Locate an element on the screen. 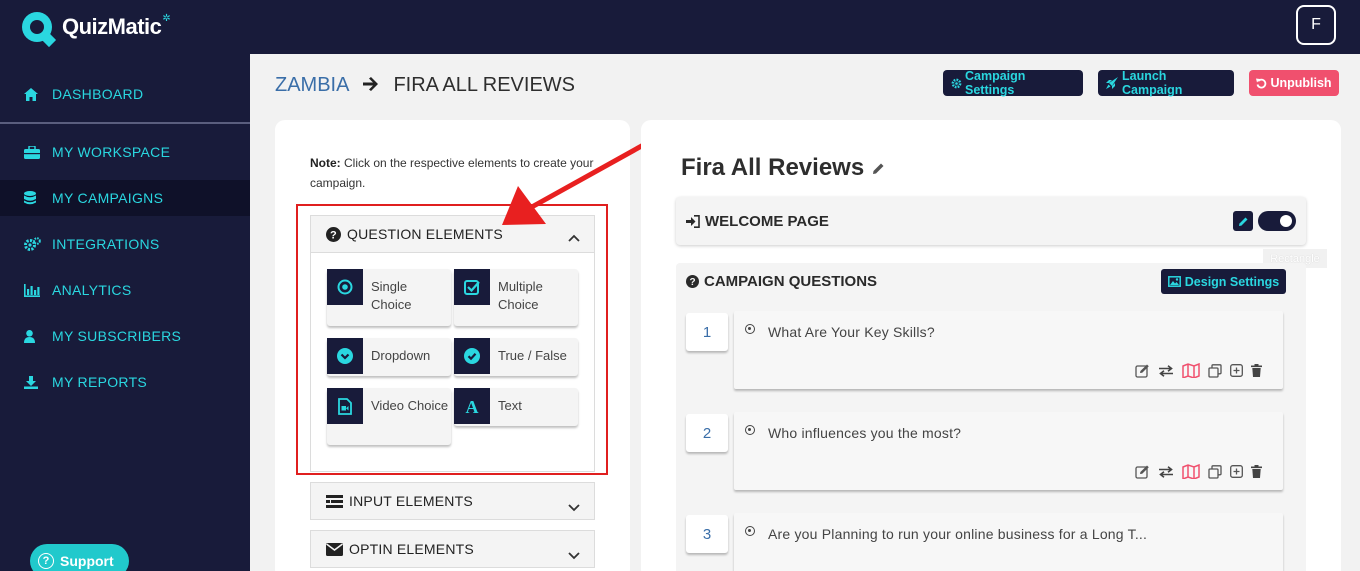 The height and width of the screenshot is (571, 1360). bar-chart-icon is located at coordinates (35, 290).